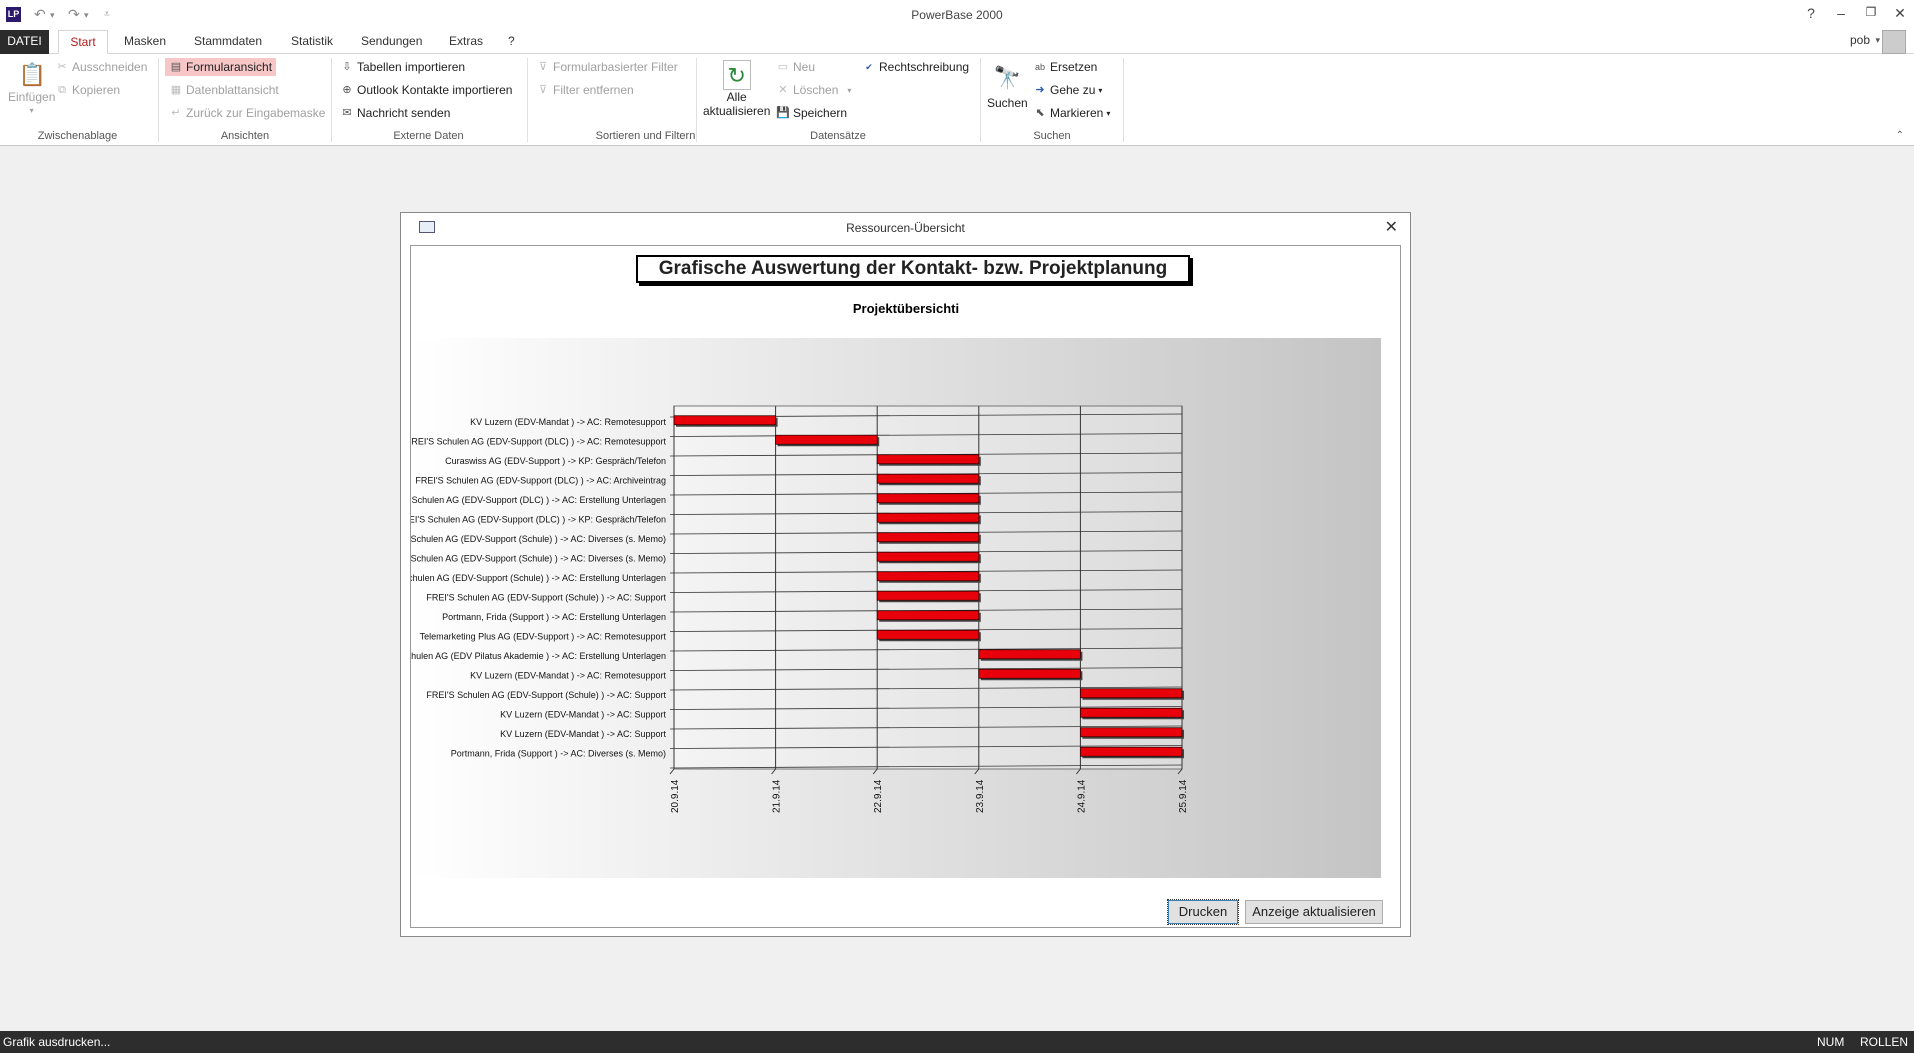  I want to click on collapse-ribbon-icon: ⌃, so click(1900, 135).